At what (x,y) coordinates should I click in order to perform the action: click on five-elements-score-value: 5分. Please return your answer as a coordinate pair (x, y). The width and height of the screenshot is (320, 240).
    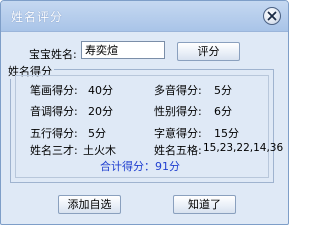
    Looking at the image, I should click on (97, 133).